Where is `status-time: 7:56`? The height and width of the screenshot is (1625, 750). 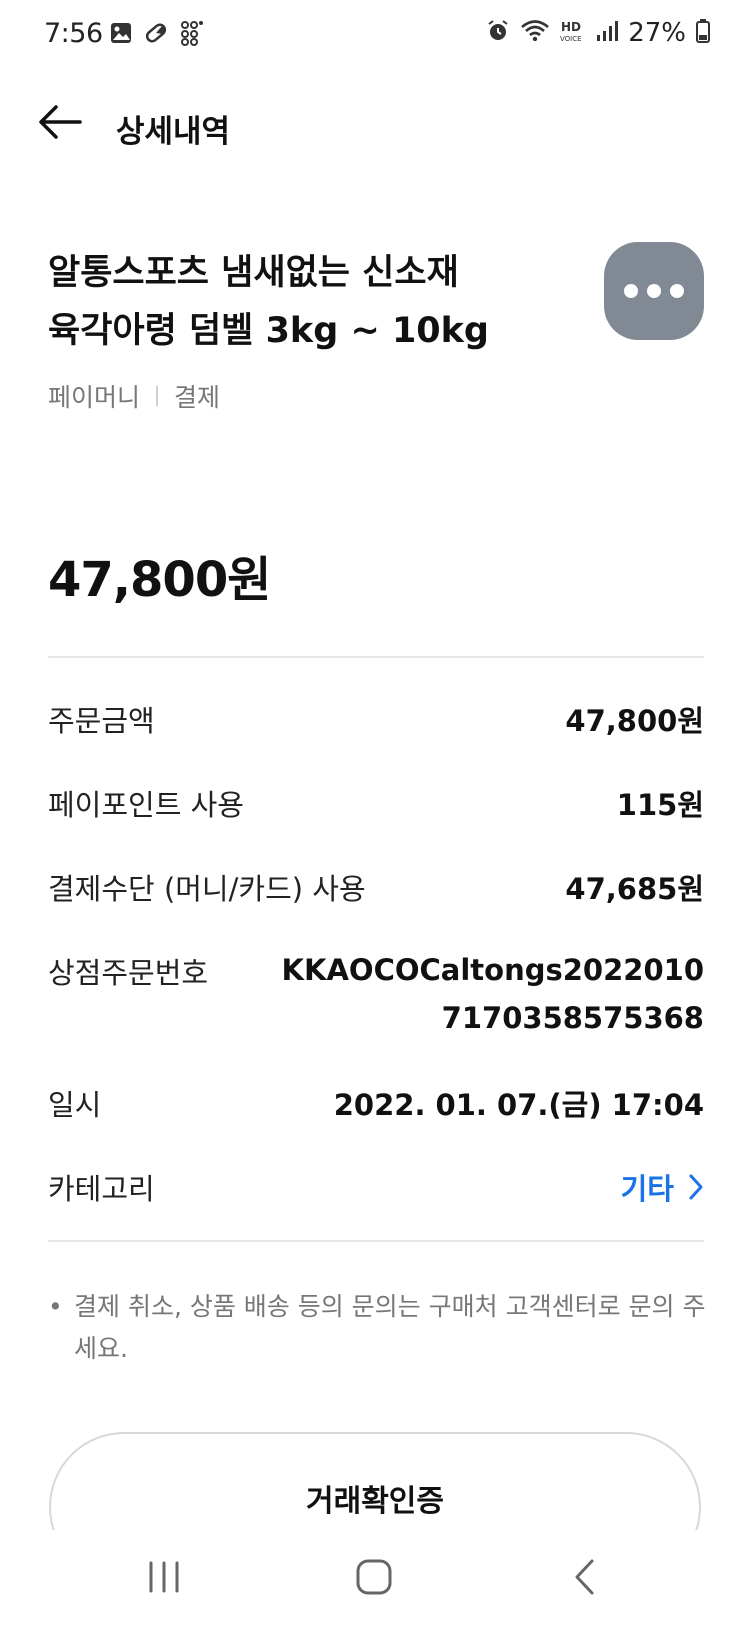
status-time: 7:56 is located at coordinates (73, 33).